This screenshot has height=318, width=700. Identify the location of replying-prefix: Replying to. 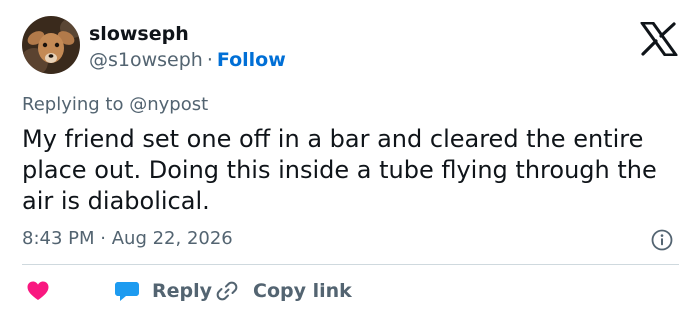
(73, 104).